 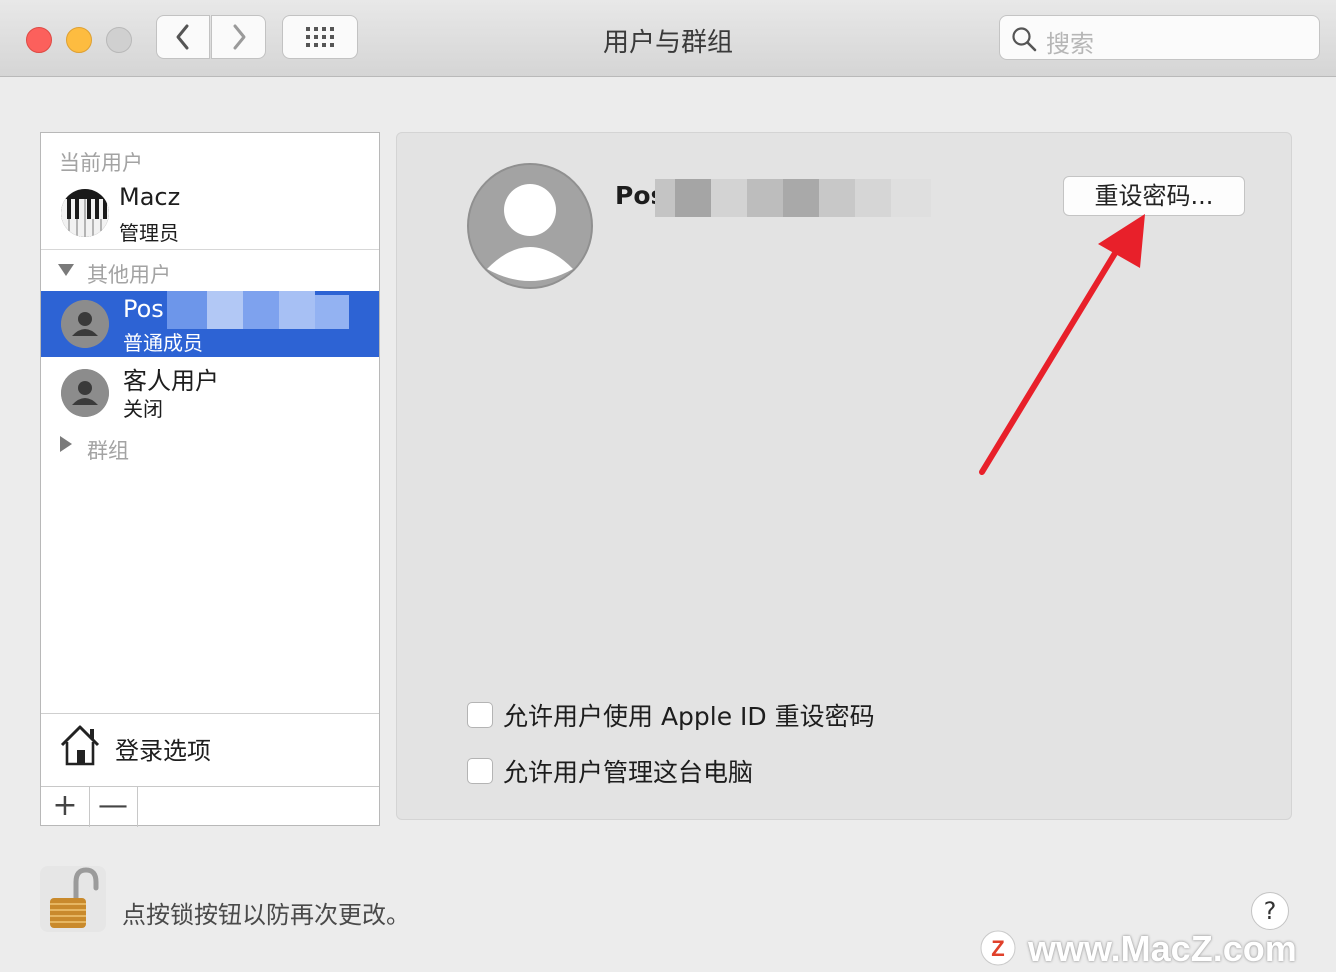 I want to click on title-bar: 用户与群组 搜索, so click(x=668, y=38).